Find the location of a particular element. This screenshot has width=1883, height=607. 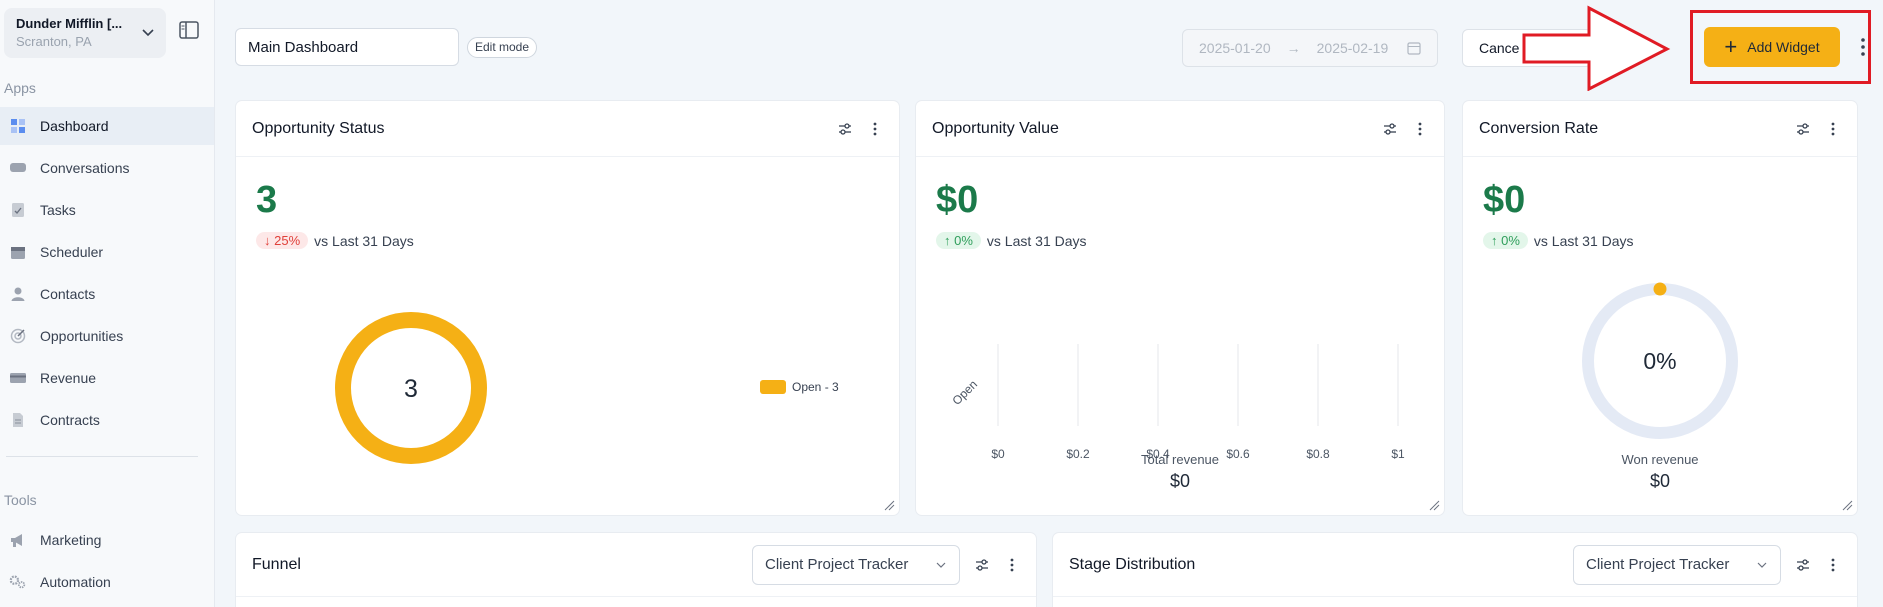

revenue-bar-chart: $0 $0.2 $0.4 $0.6 $0.8 $1Open is located at coordinates (1177, 402).